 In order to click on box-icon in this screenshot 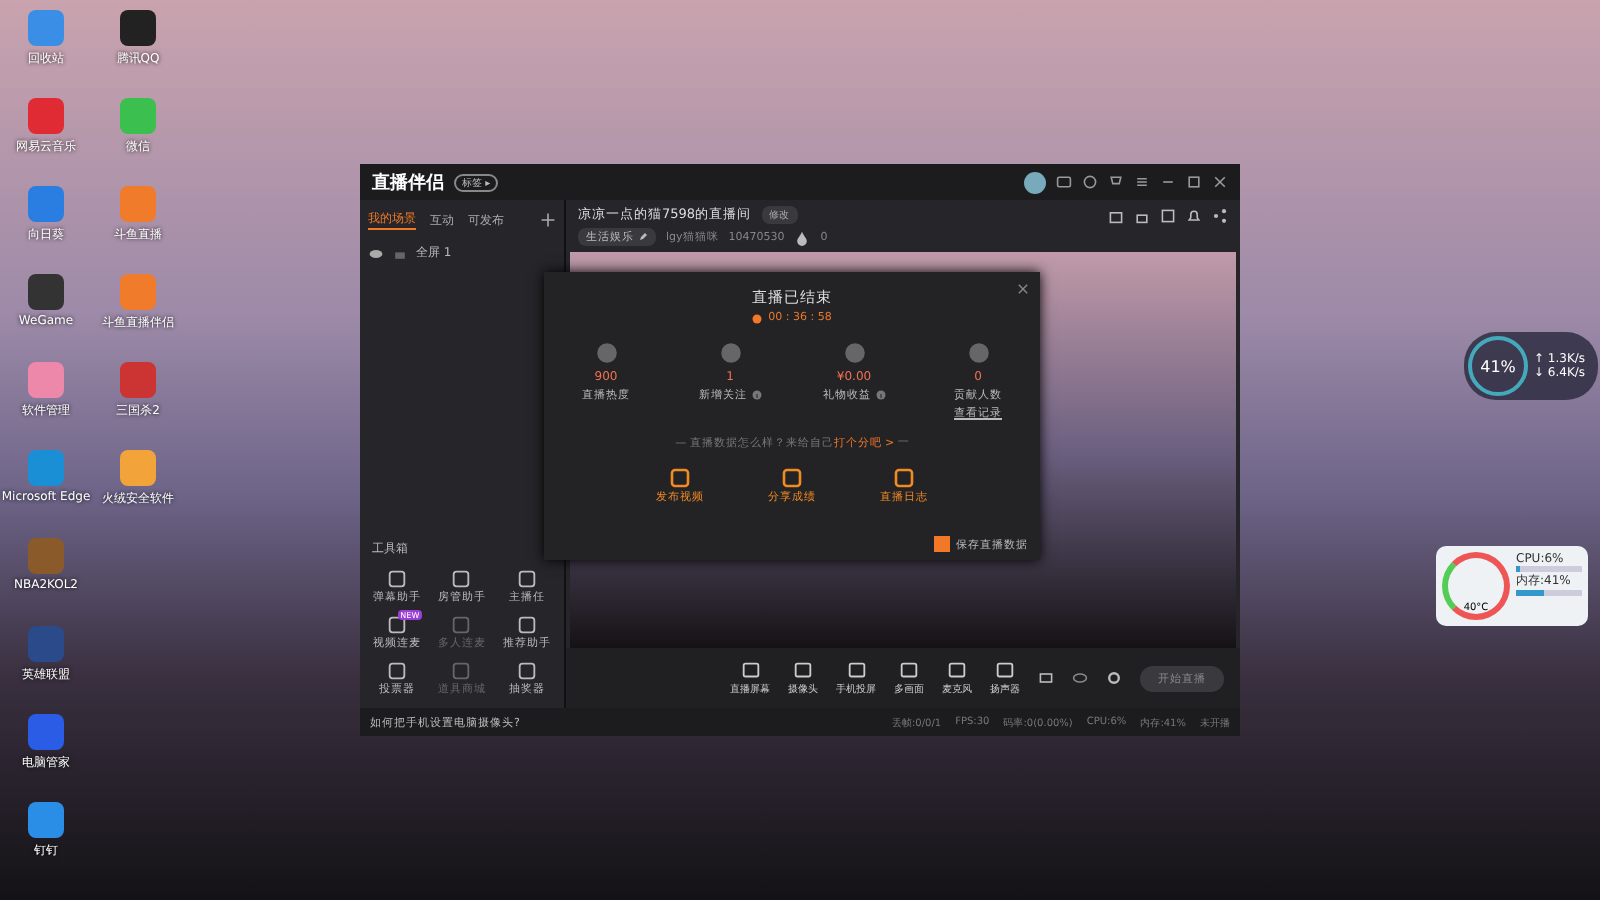, I will do `click(1168, 215)`.